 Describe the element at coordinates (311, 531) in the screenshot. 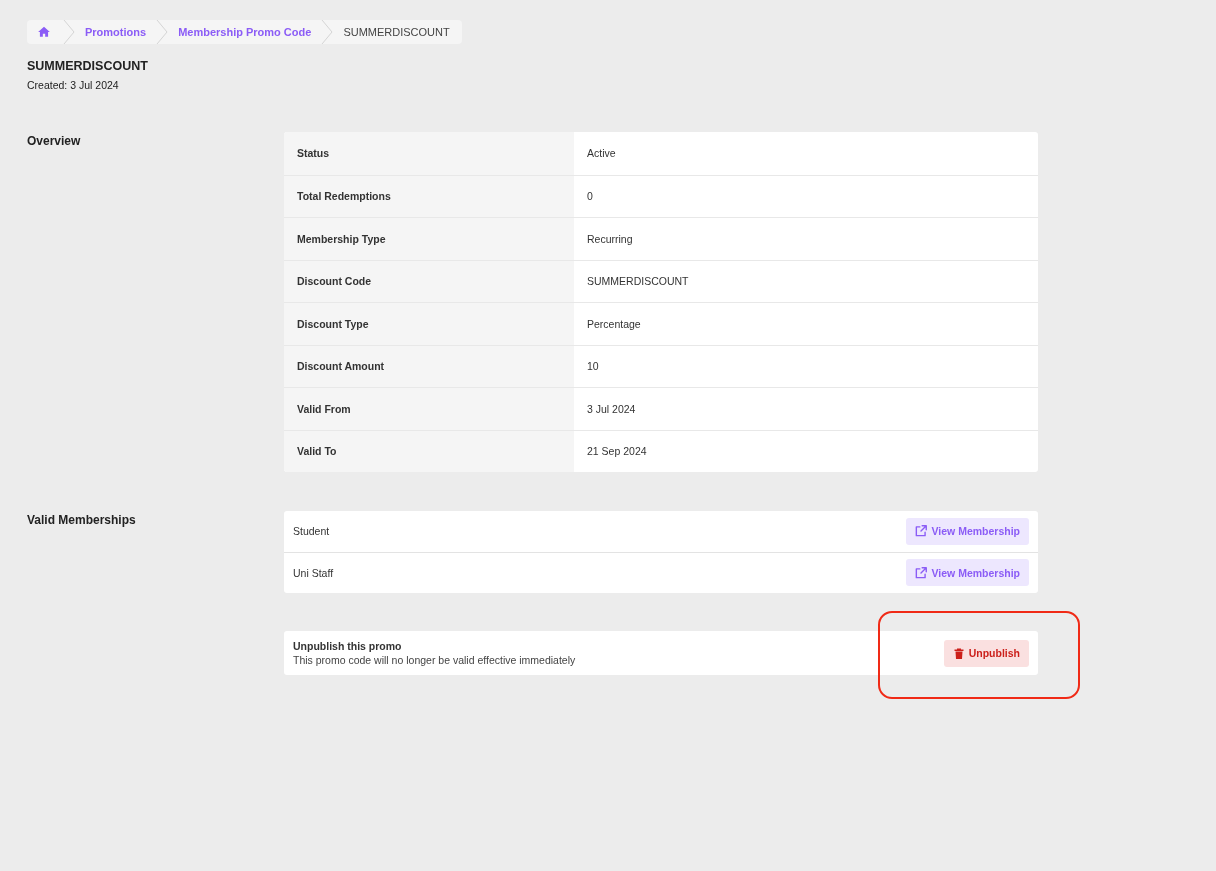

I see `membership-name: Student` at that location.